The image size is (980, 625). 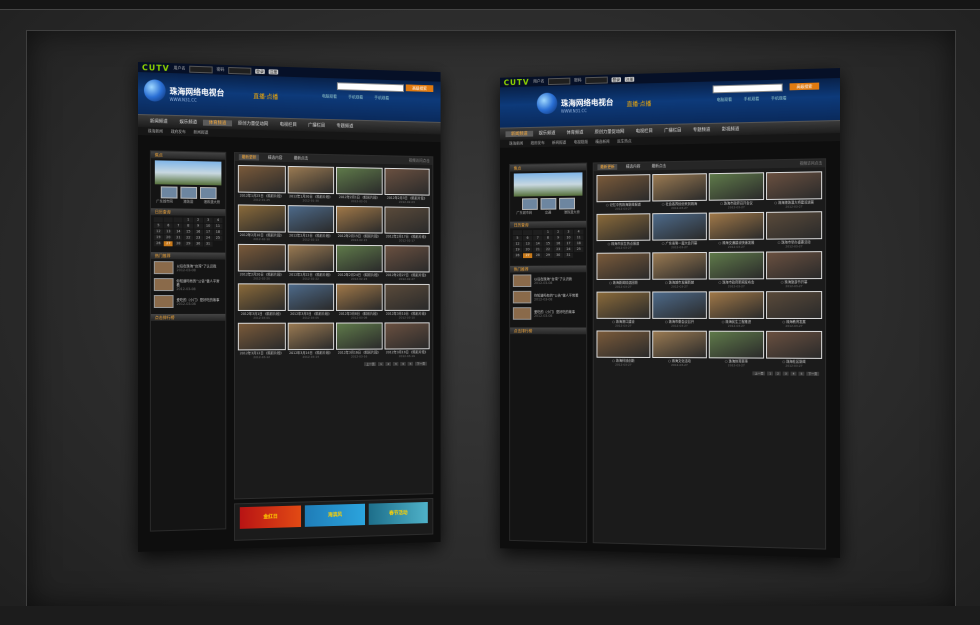 What do you see at coordinates (558, 244) in the screenshot?
I see `calendar-day: 16` at bounding box center [558, 244].